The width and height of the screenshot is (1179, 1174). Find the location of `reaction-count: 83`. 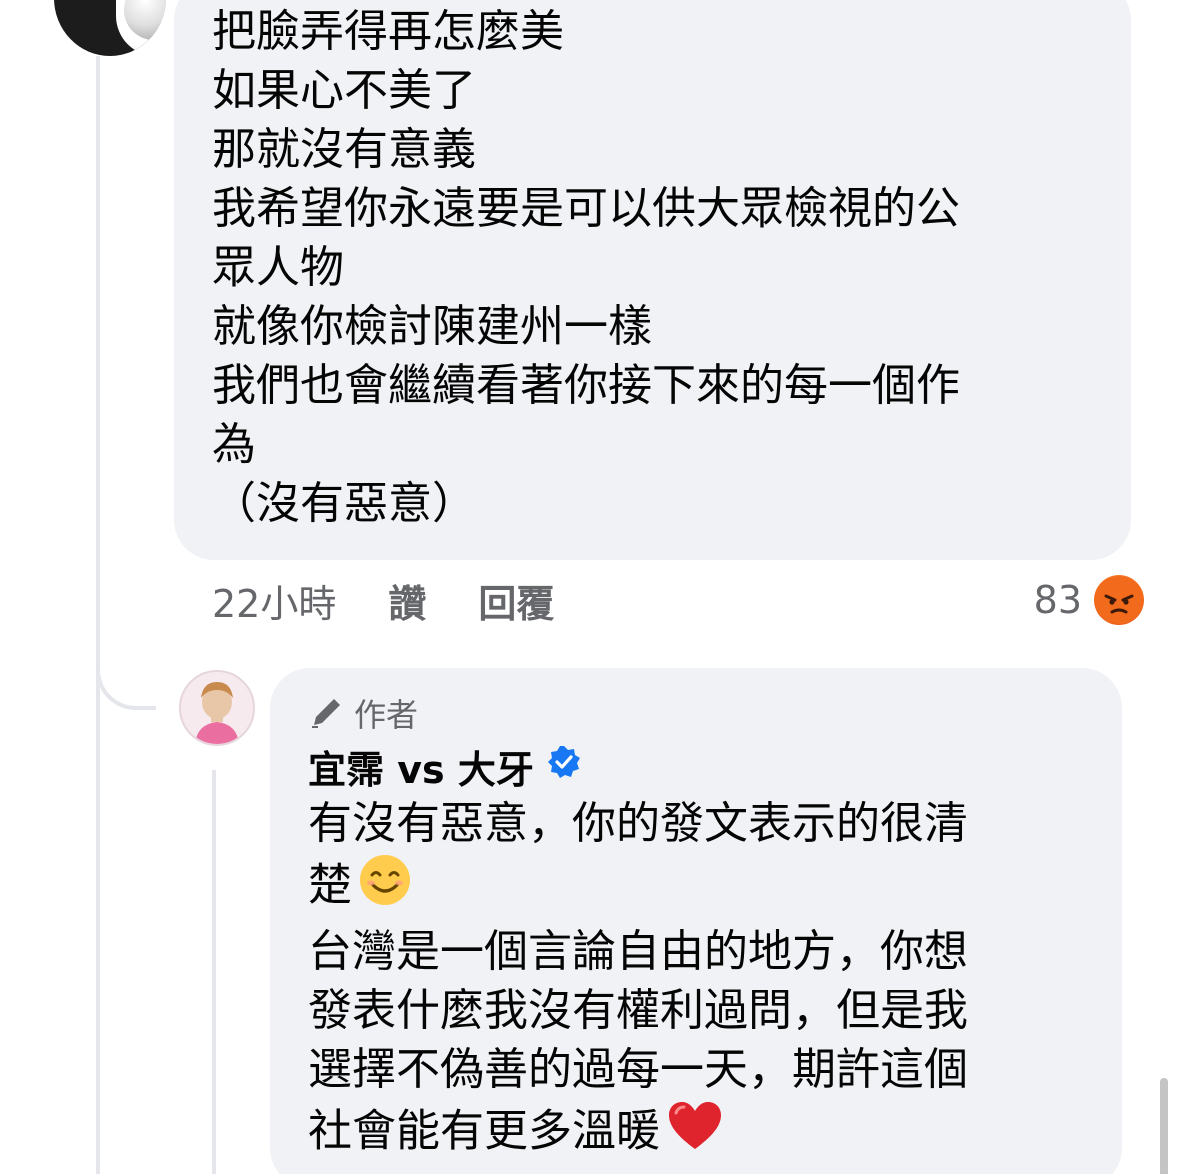

reaction-count: 83 is located at coordinates (1057, 600).